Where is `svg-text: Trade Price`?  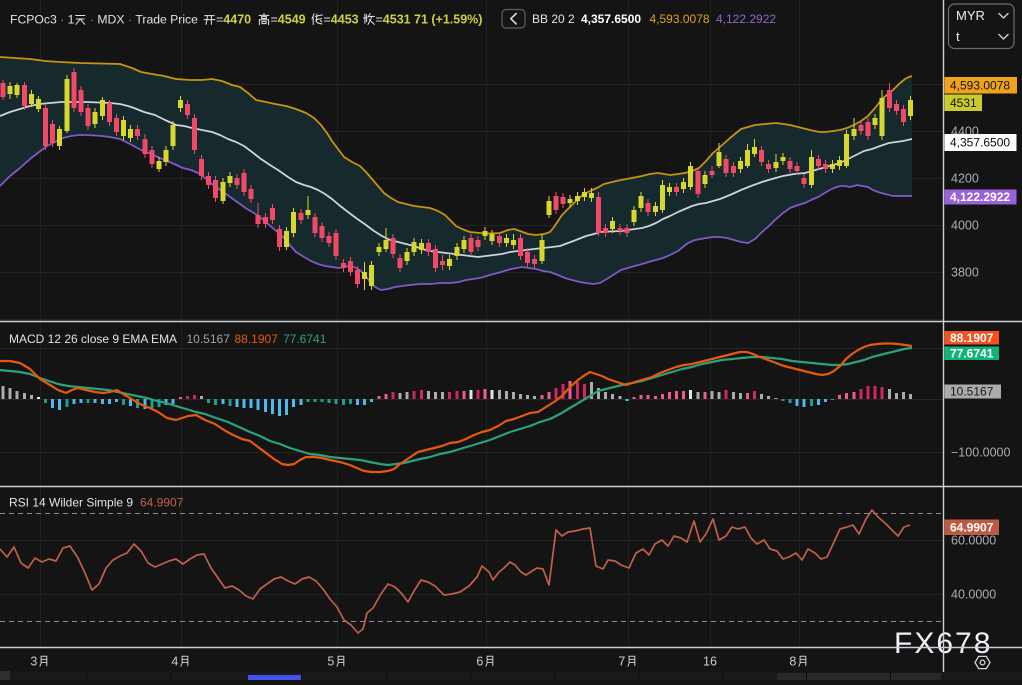
svg-text: Trade Price is located at coordinates (166, 19).